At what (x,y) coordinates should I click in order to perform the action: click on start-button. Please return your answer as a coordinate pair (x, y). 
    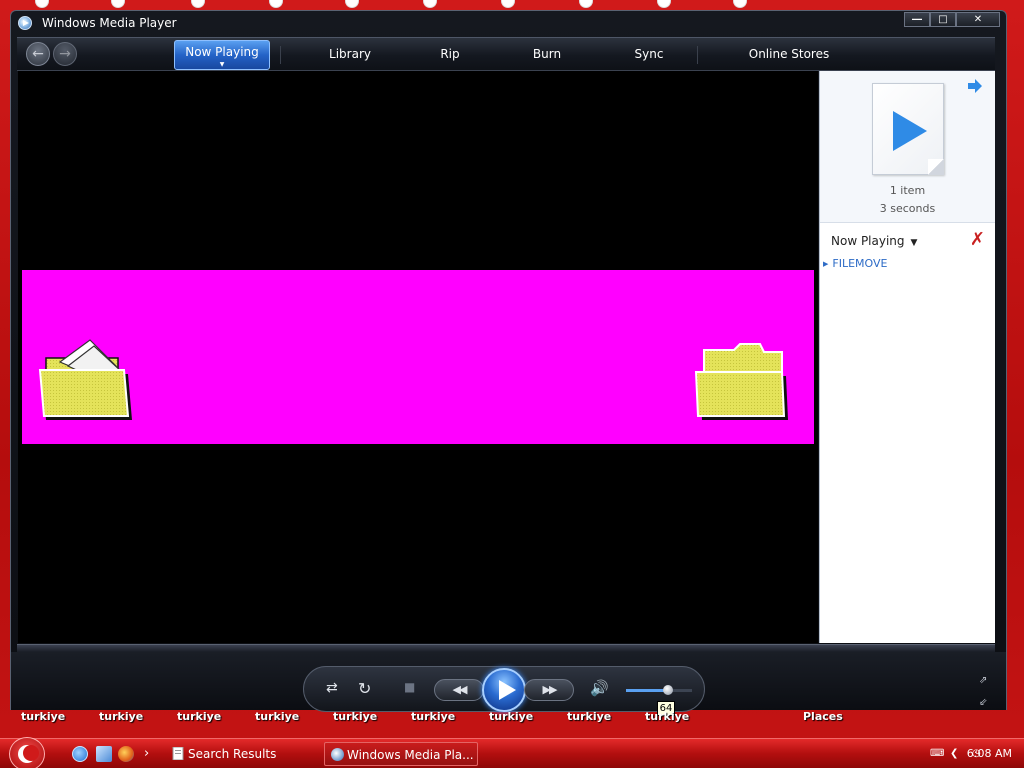
    Looking at the image, I should click on (27, 752).